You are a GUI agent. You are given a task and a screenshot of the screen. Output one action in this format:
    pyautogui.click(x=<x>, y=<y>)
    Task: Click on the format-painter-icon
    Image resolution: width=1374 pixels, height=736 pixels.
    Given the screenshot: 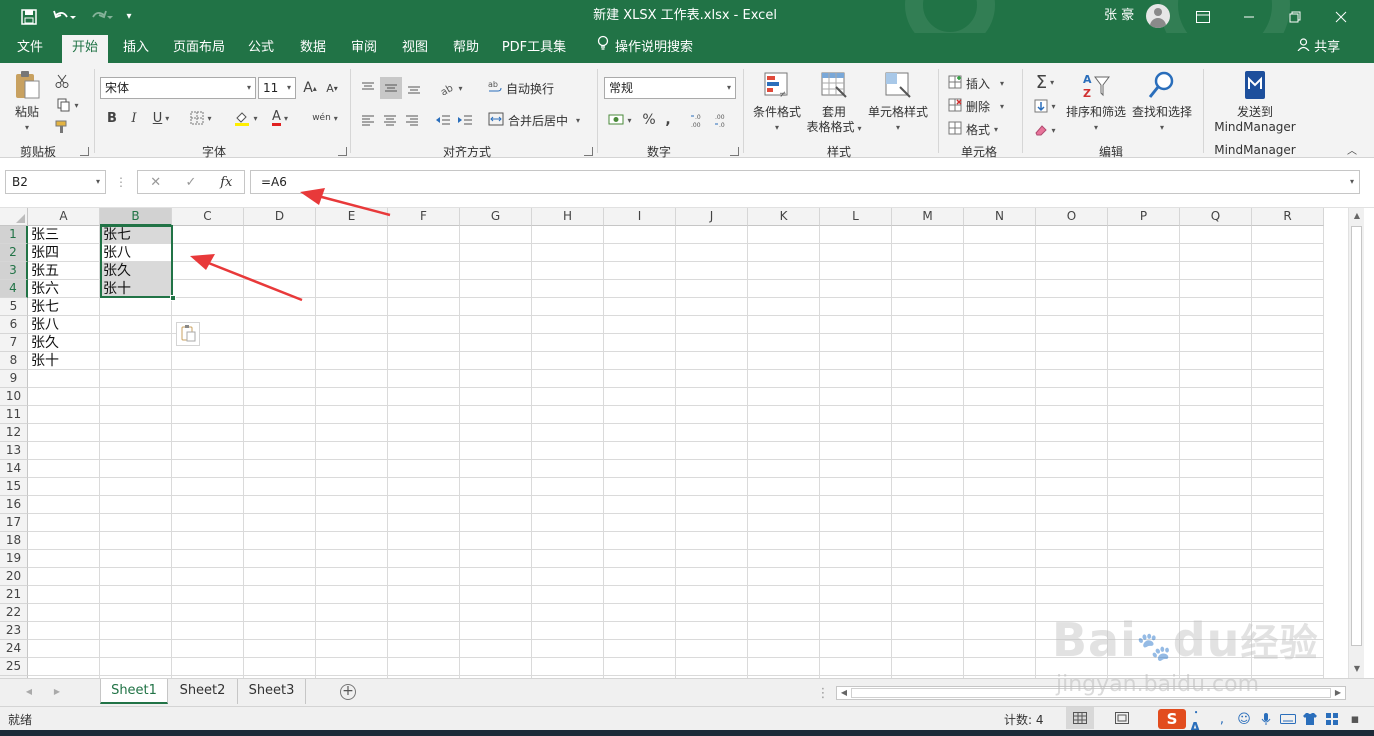 What is the action you would take?
    pyautogui.click(x=62, y=127)
    